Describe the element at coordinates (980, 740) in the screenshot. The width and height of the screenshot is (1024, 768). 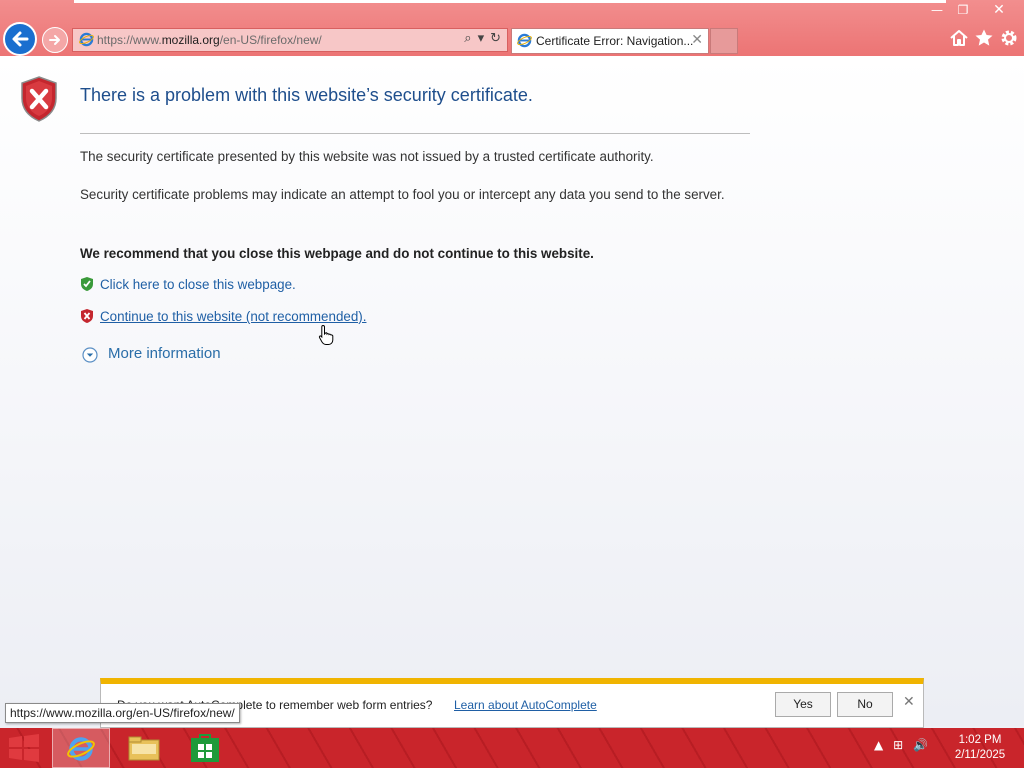
I see `clock-time: 1:02 PM` at that location.